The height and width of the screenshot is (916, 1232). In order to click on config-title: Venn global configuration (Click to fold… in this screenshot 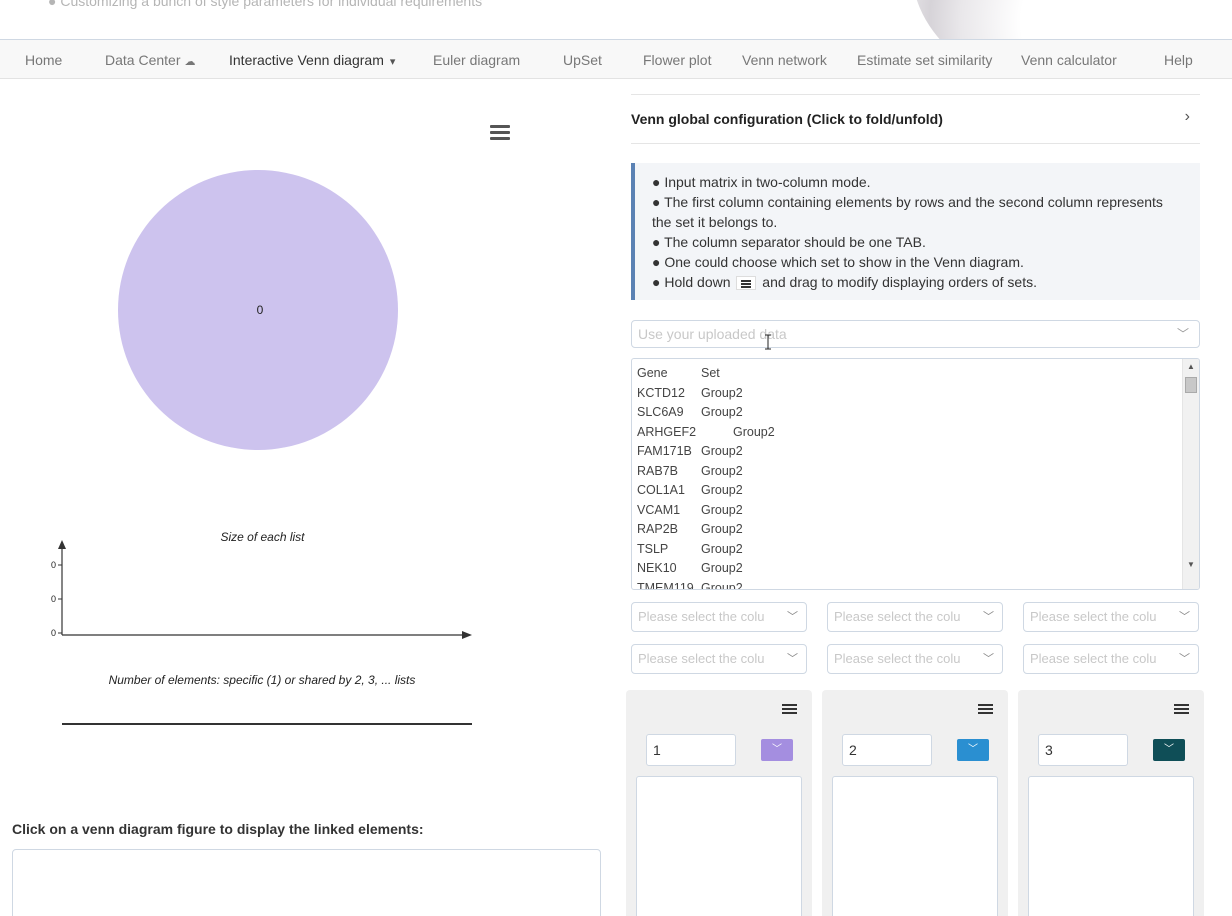, I will do `click(787, 119)`.